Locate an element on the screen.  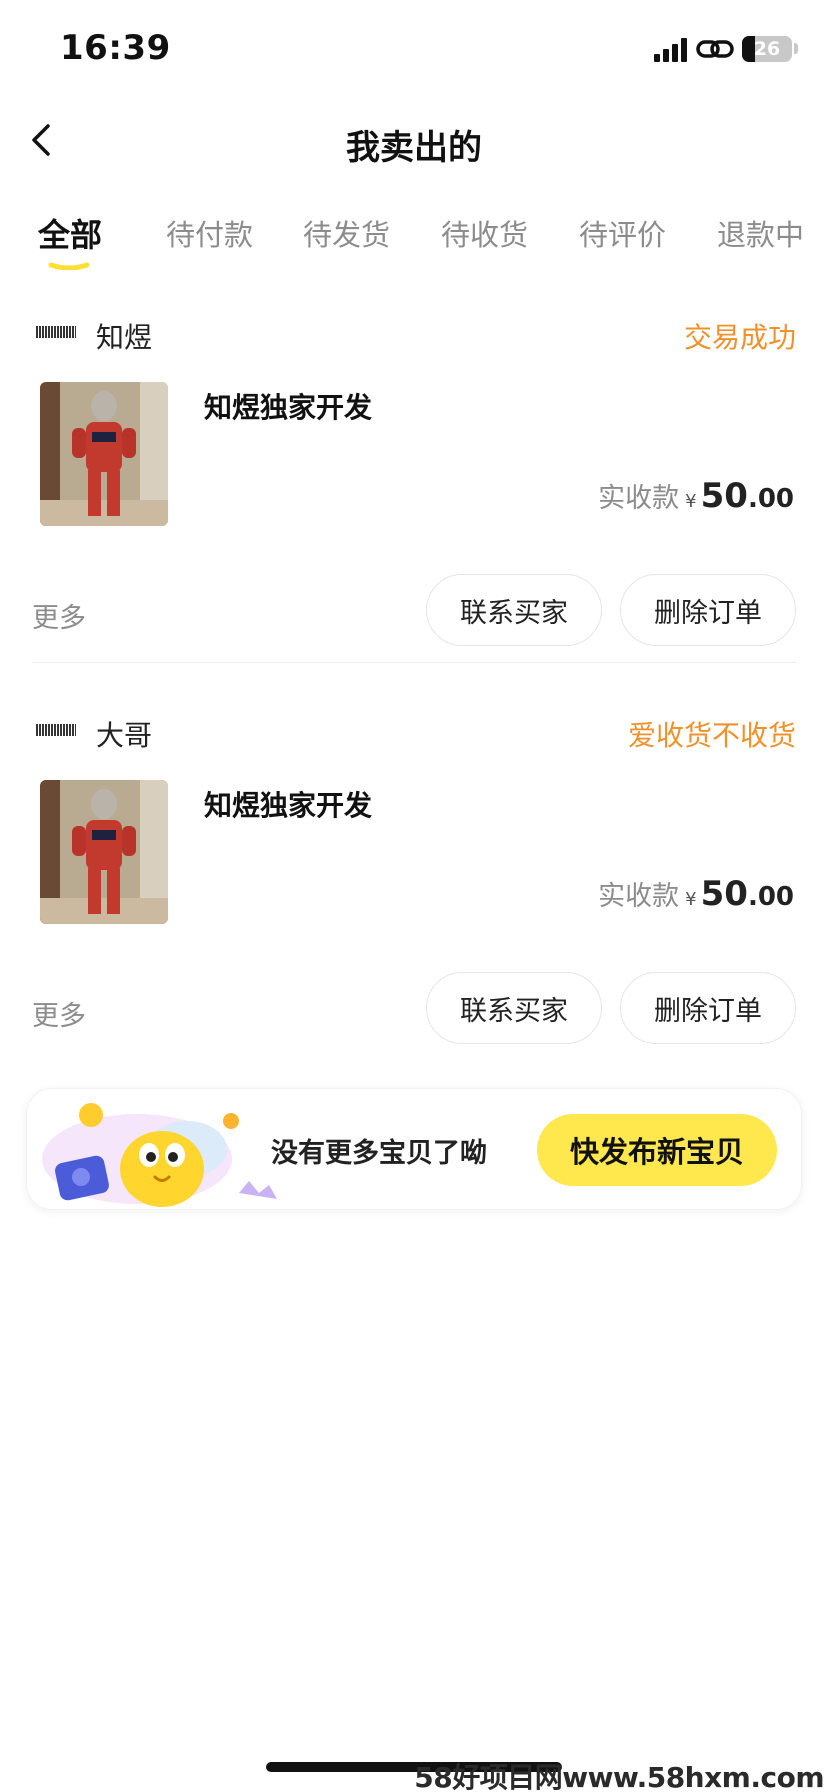
order-tabs: 全部 待付款 待发货 待收货 待评价 退款中 is located at coordinates (414, 246).